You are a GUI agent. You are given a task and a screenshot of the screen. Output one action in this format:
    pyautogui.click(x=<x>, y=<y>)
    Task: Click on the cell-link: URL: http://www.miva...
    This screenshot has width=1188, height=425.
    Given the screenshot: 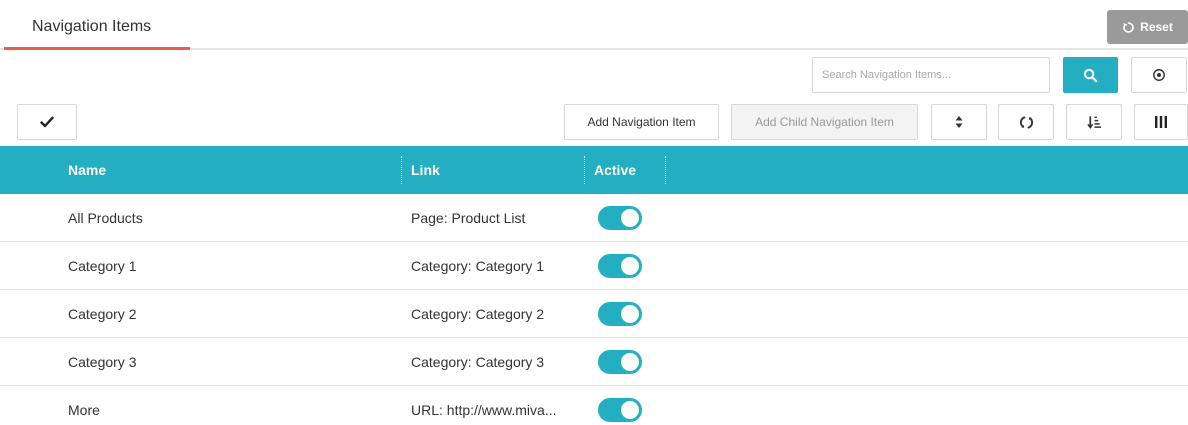 What is the action you would take?
    pyautogui.click(x=484, y=410)
    